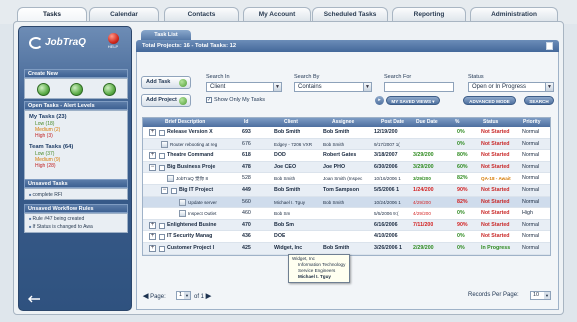  I want to click on cell-description: Router rebooting at reg, so click(205, 144).